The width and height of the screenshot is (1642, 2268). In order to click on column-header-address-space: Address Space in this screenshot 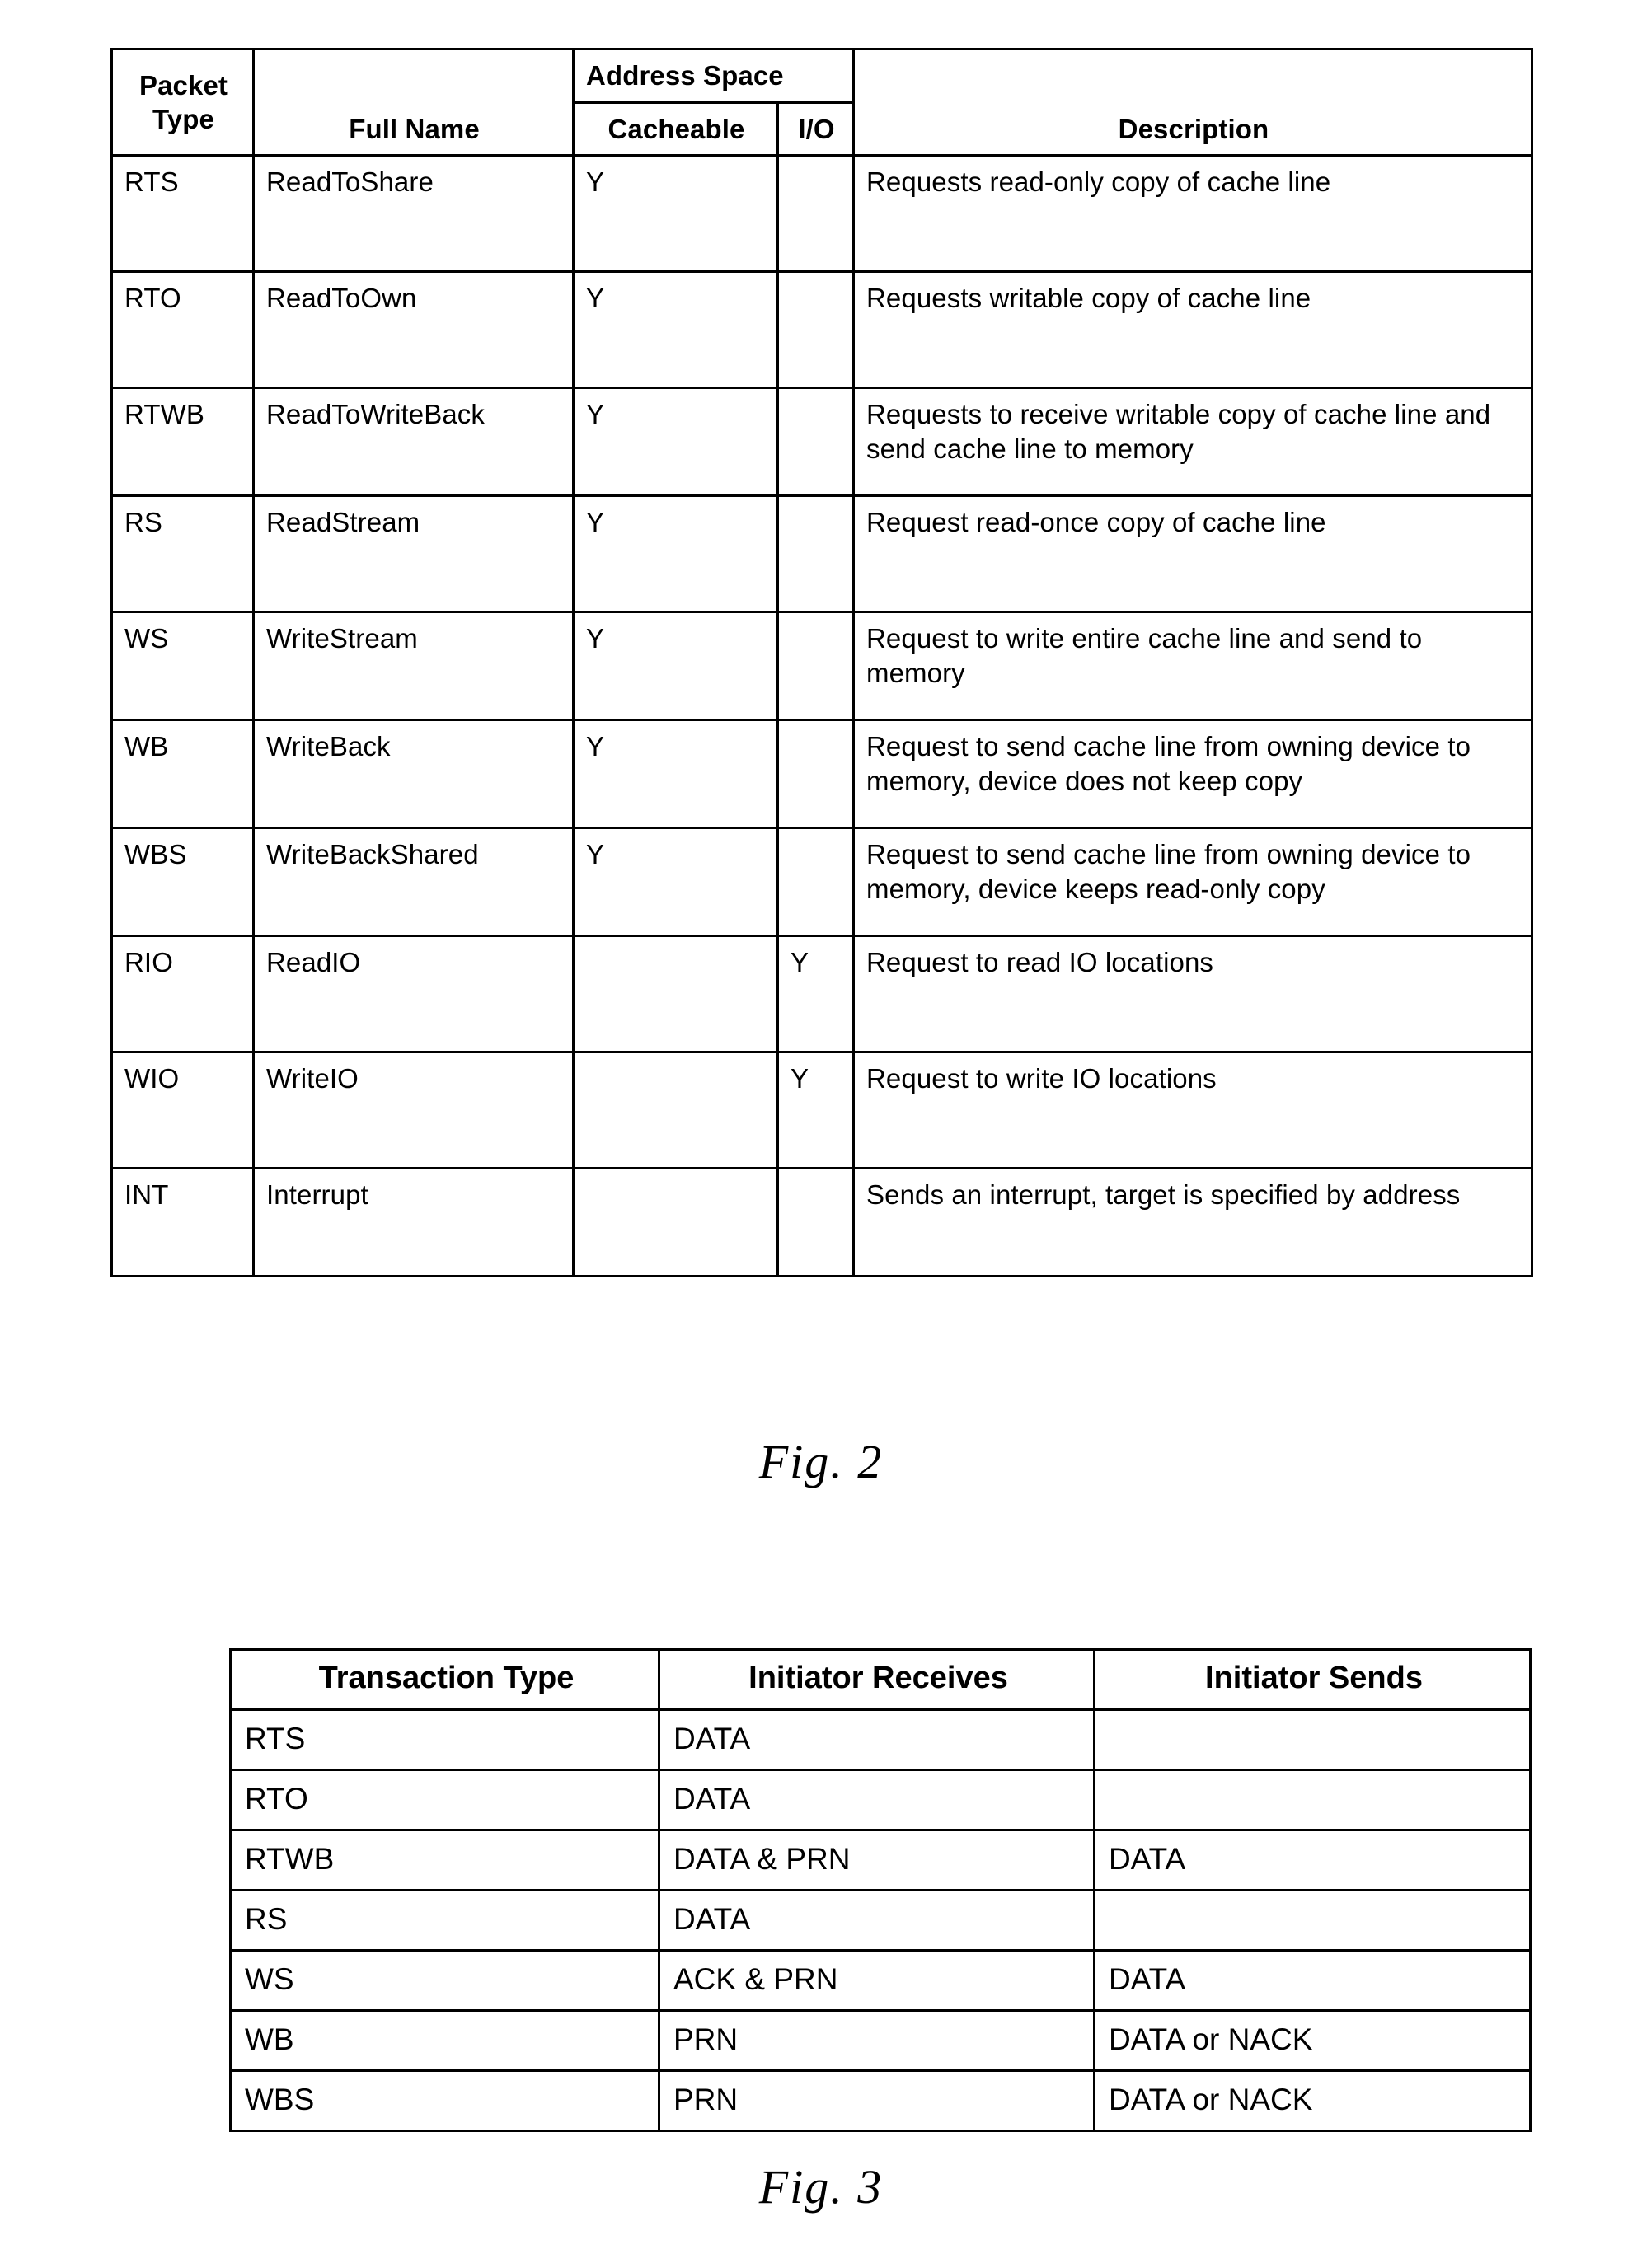, I will do `click(713, 76)`.